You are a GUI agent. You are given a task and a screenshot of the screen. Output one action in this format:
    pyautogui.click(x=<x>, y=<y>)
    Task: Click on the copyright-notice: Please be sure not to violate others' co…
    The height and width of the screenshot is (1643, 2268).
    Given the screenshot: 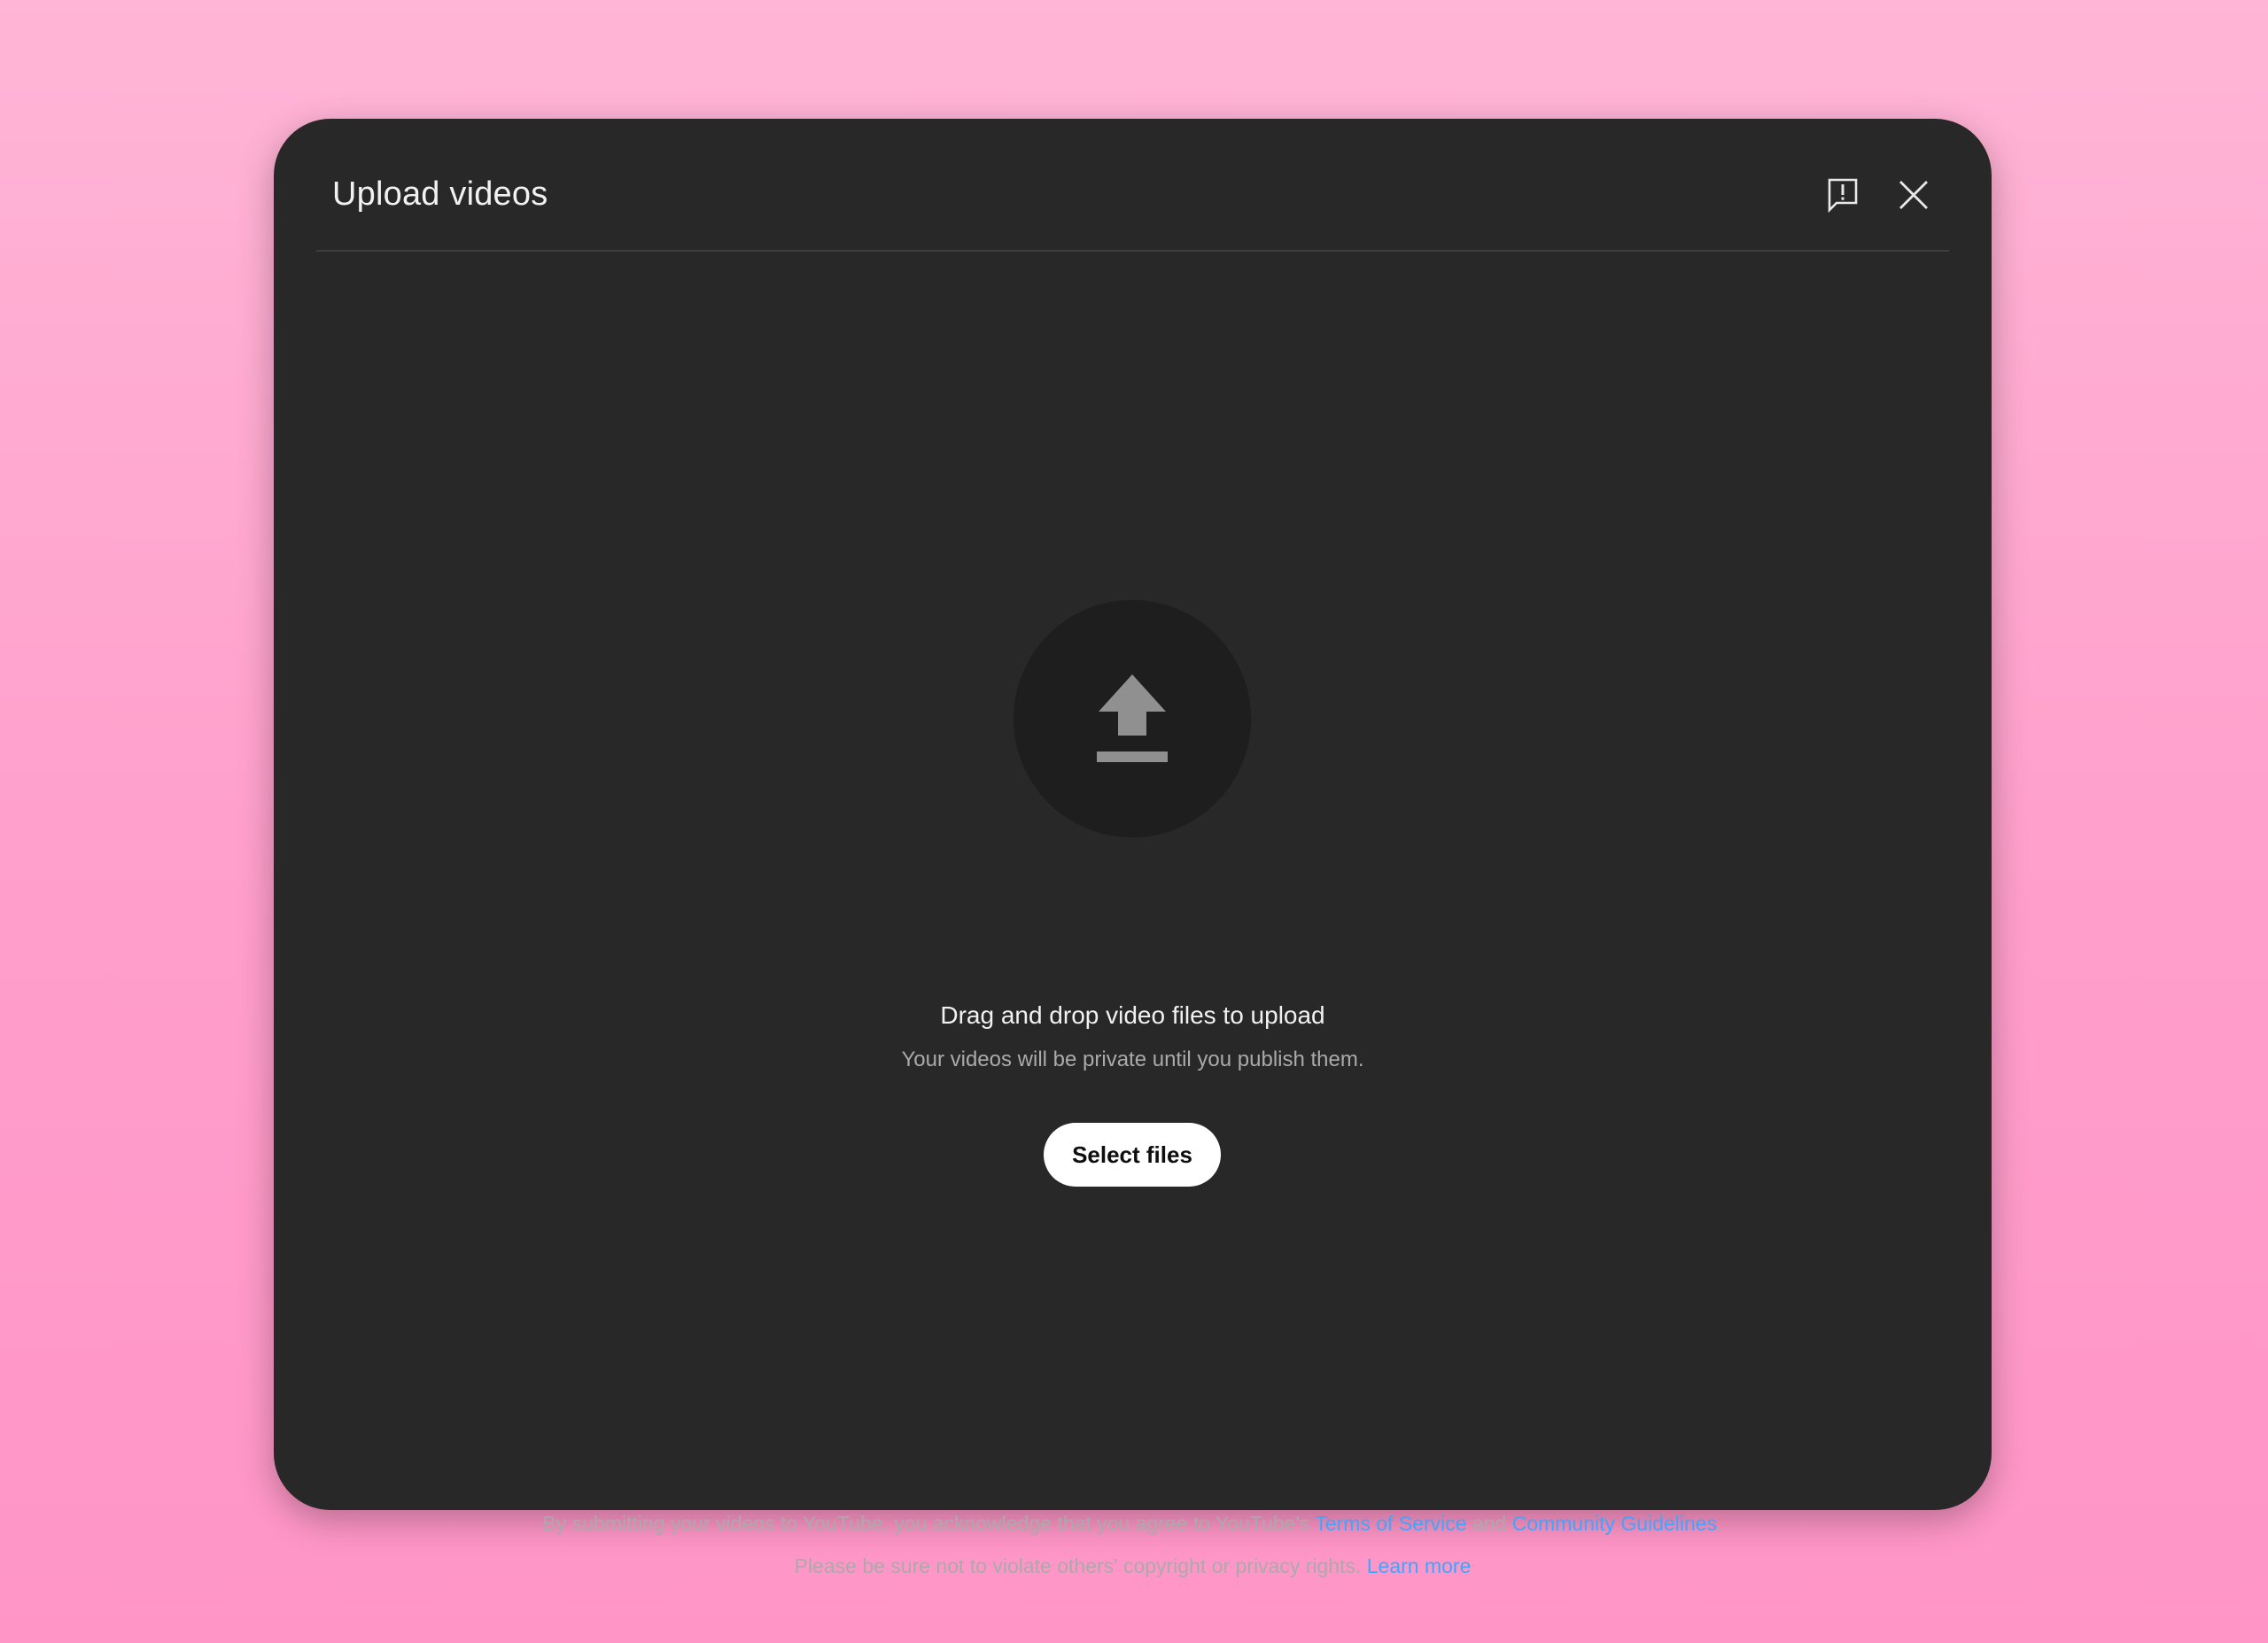 What is the action you would take?
    pyautogui.click(x=1133, y=1566)
    